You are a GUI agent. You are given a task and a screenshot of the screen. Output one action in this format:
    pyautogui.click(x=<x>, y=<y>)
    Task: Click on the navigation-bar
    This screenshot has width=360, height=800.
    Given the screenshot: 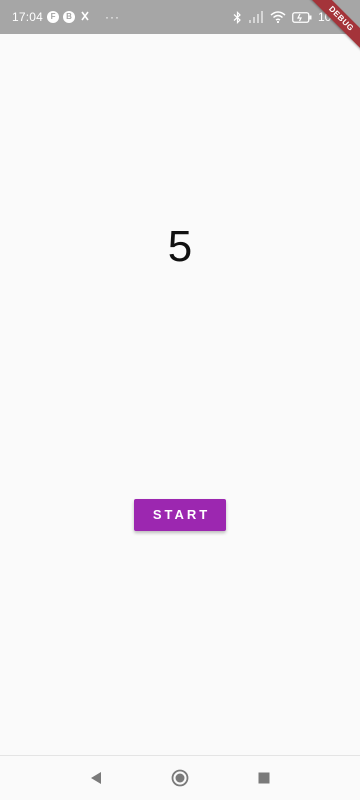 What is the action you would take?
    pyautogui.click(x=180, y=777)
    